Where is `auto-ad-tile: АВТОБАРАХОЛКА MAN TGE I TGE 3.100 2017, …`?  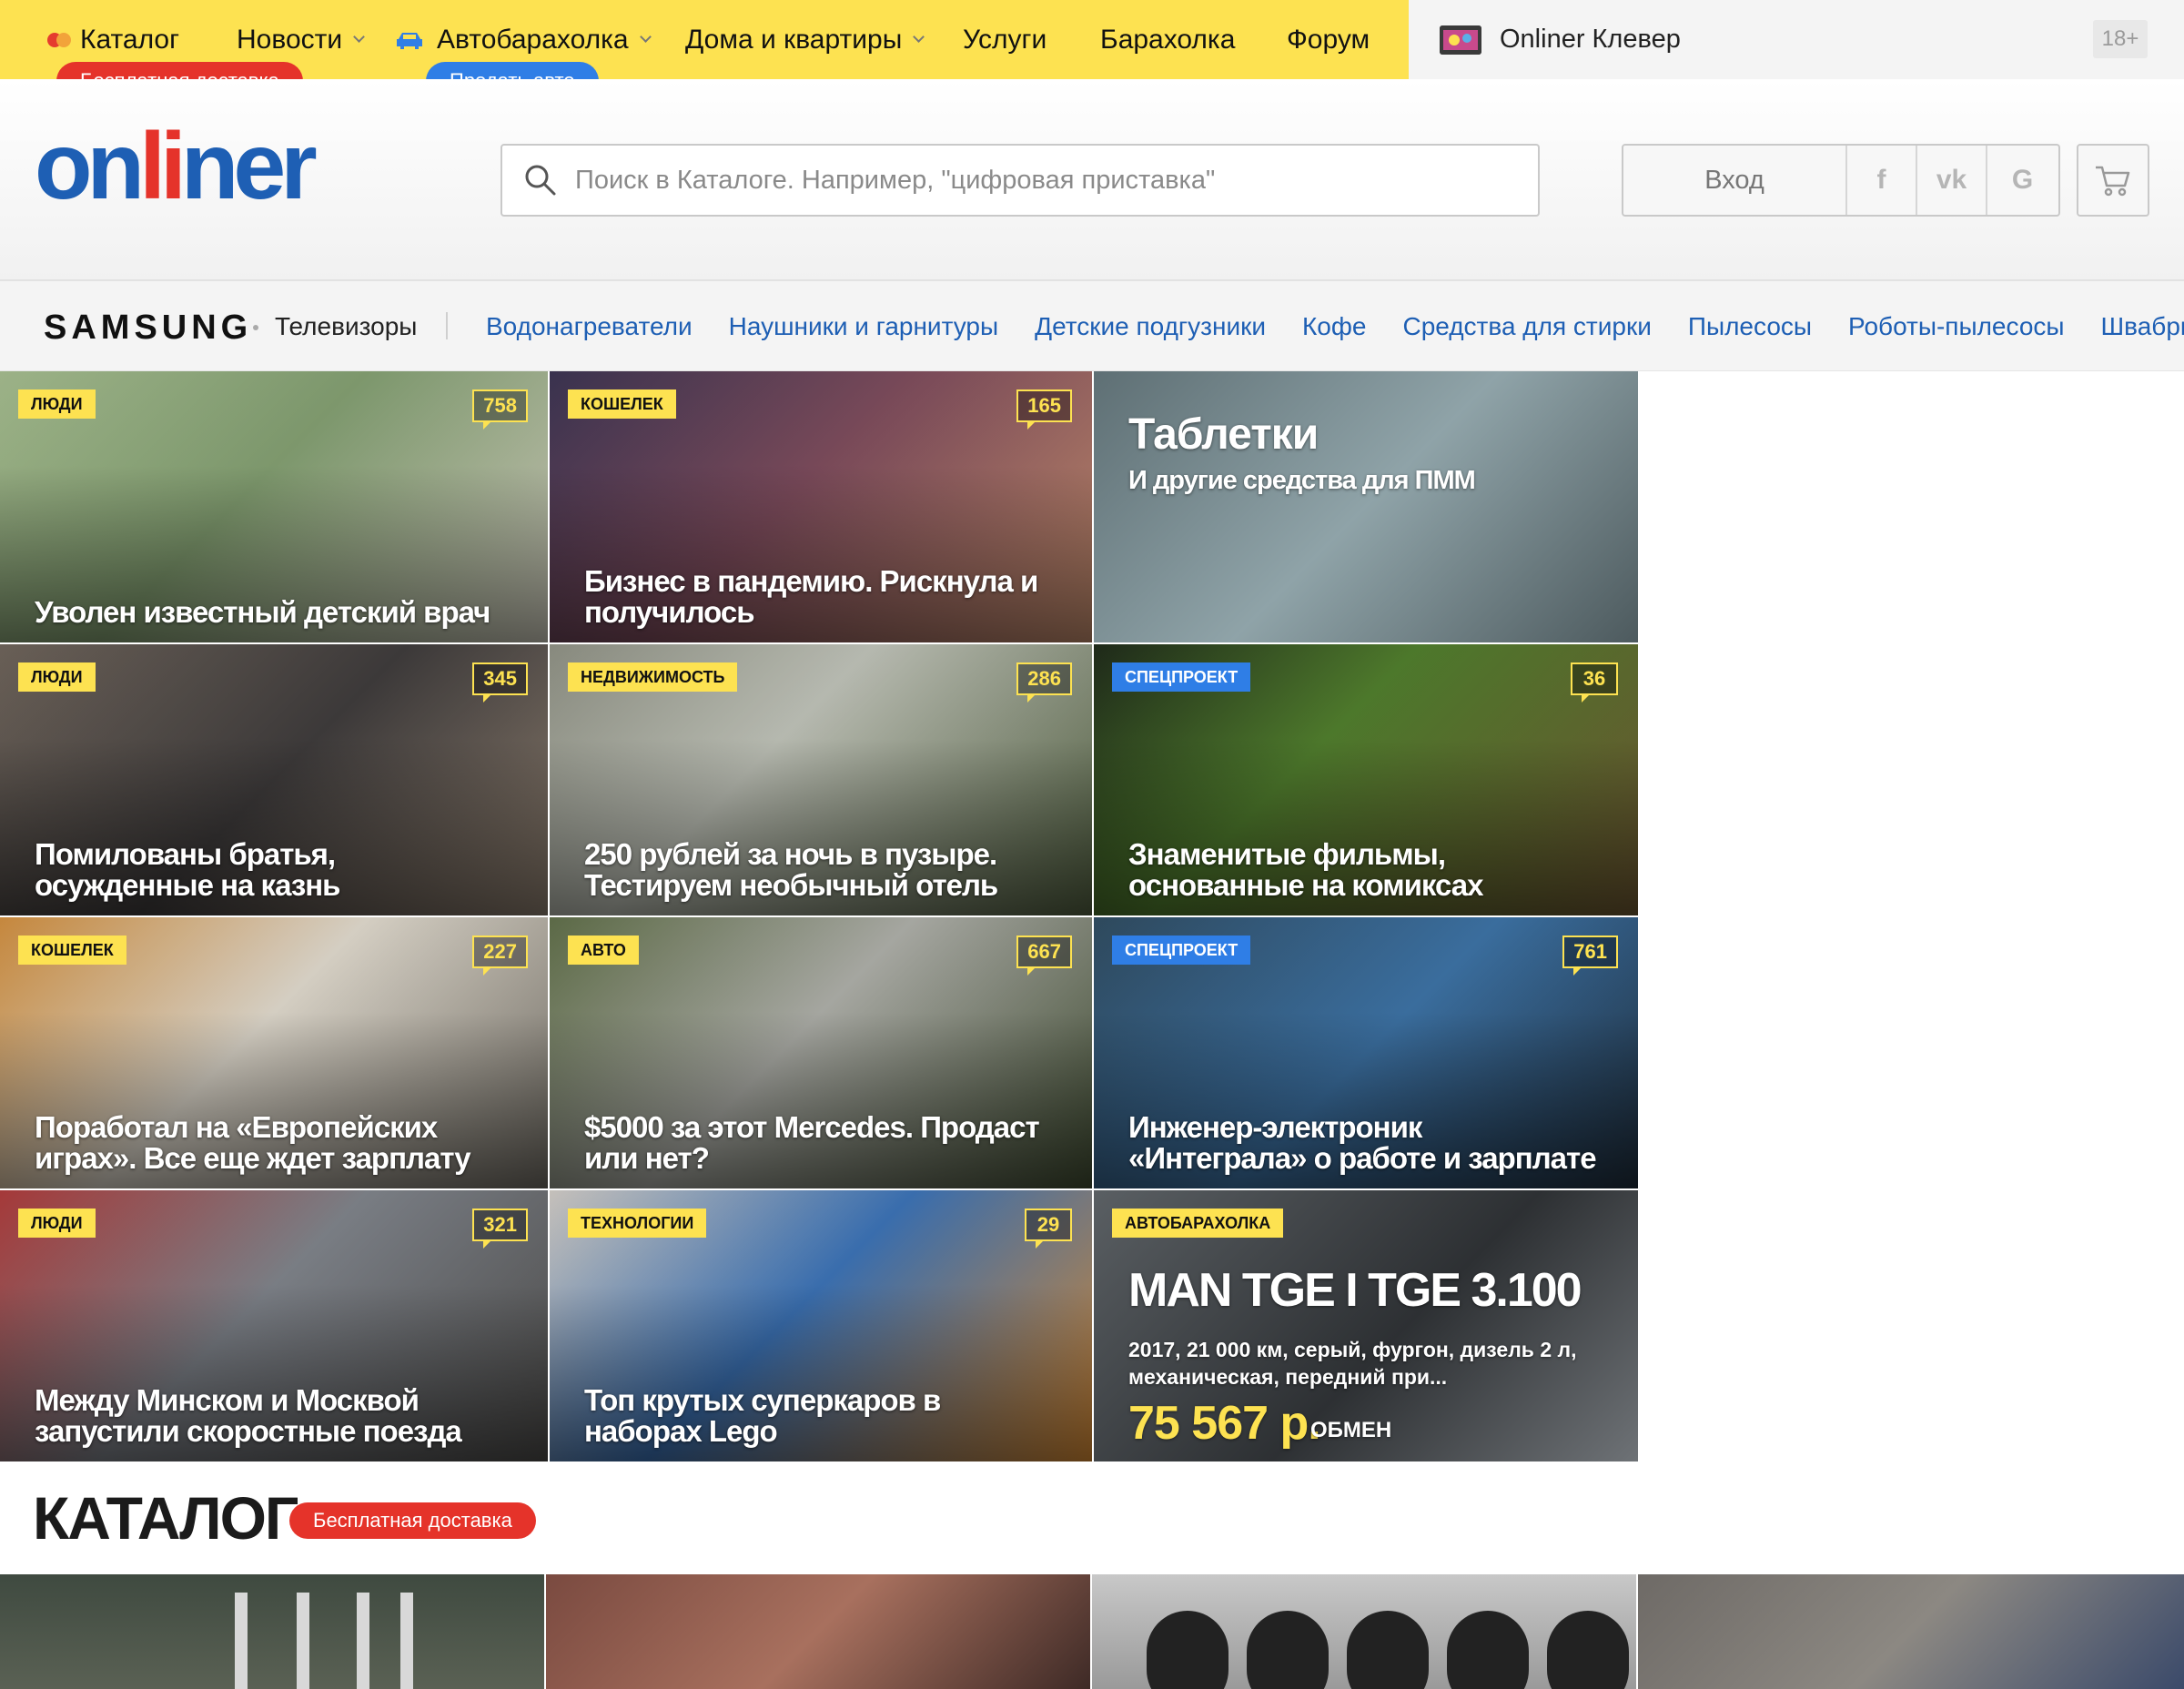
auto-ad-tile: АВТОБАРАХОЛКА MAN TGE I TGE 3.100 2017, … is located at coordinates (1366, 1325).